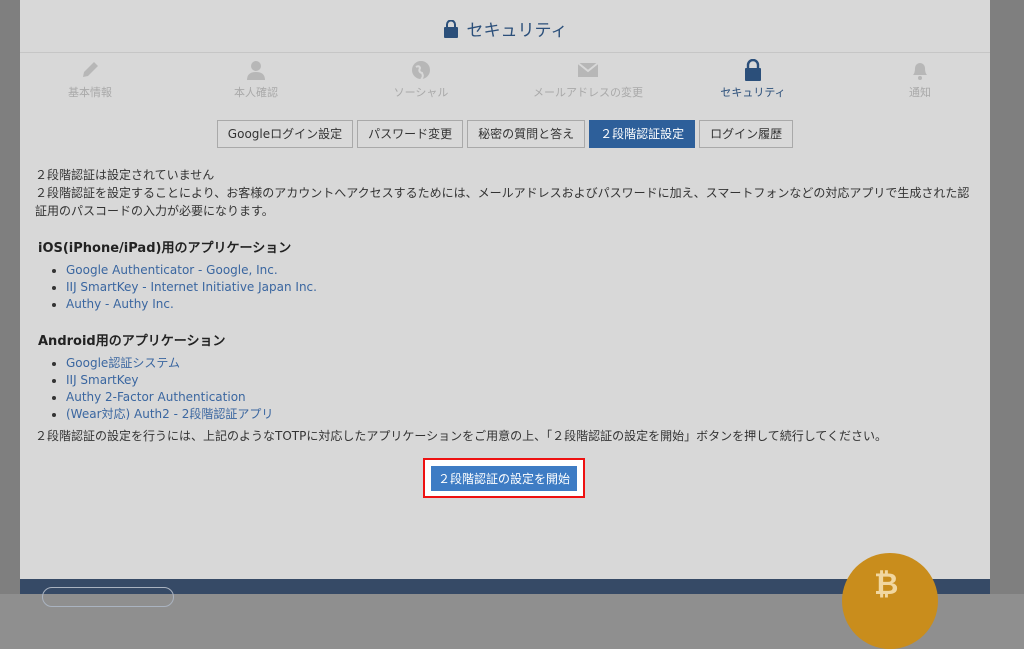 Image resolution: width=1024 pixels, height=649 pixels. Describe the element at coordinates (517, 31) in the screenshot. I see `page-title-text: セキュリティ` at that location.